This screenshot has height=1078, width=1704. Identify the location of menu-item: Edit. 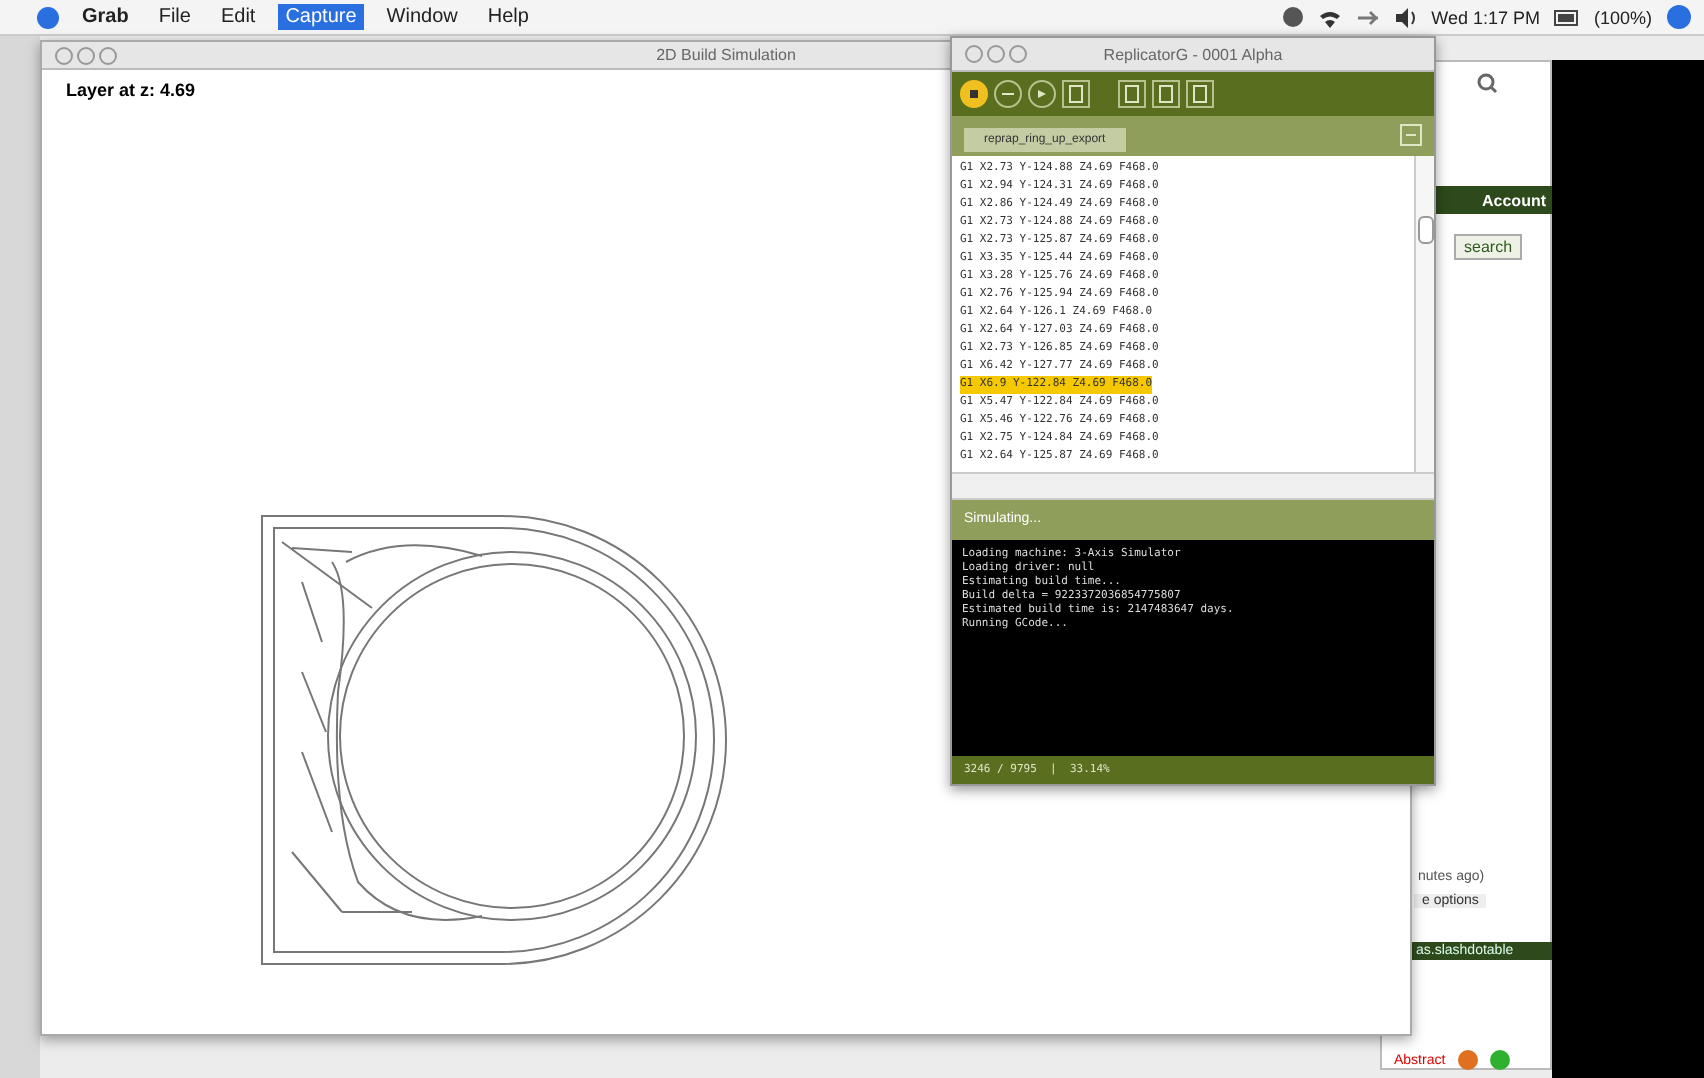
(238, 17).